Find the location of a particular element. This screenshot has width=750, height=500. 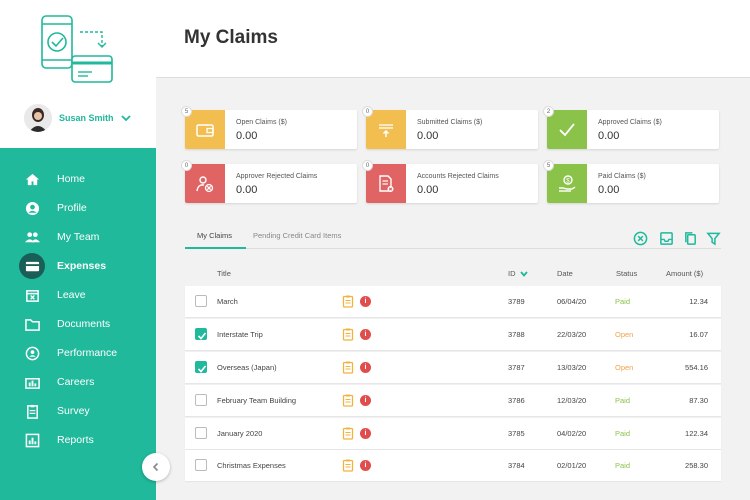

filter-button is located at coordinates (713, 238).